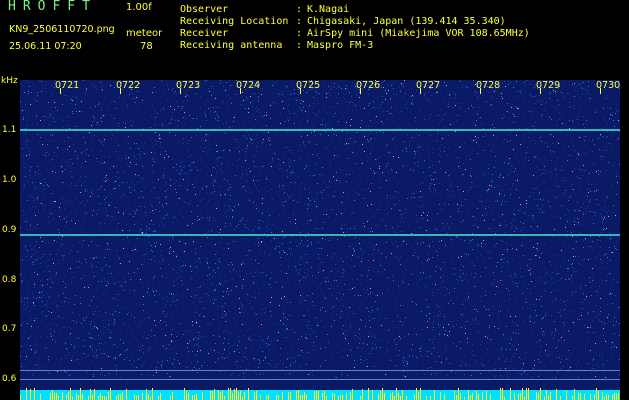 The height and width of the screenshot is (400, 629). I want to click on time-label-0729: 0729, so click(548, 85).